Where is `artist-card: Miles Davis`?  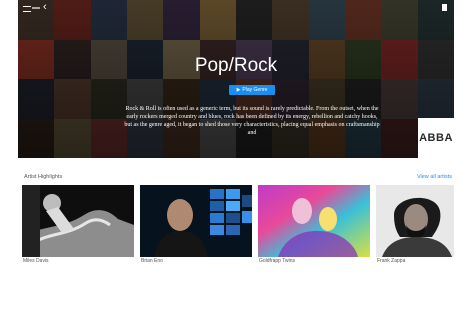 artist-card: Miles Davis is located at coordinates (78, 225).